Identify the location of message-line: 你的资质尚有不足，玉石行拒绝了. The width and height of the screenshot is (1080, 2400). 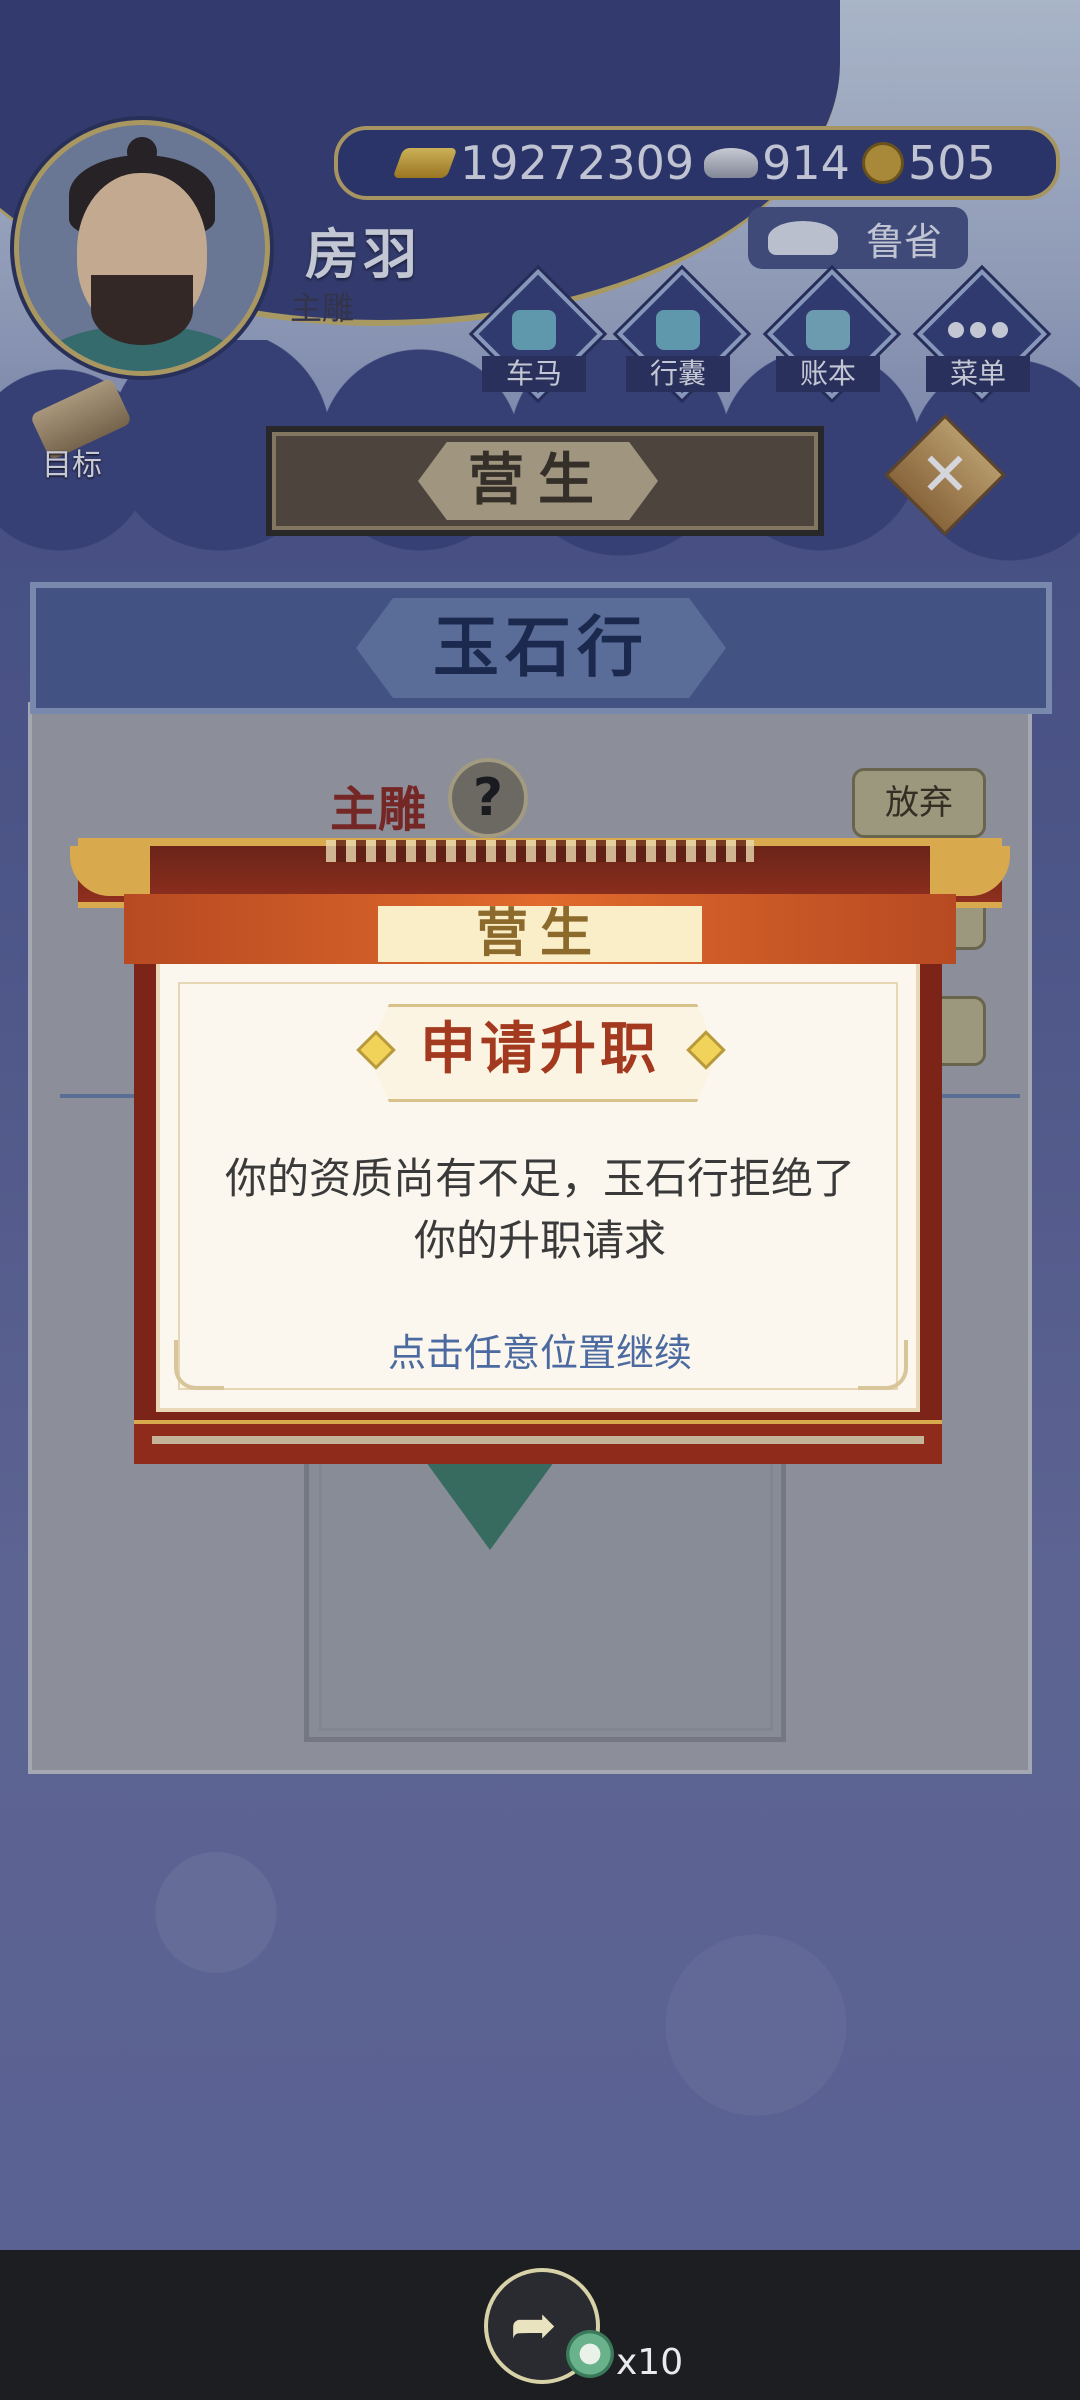
(539, 1178).